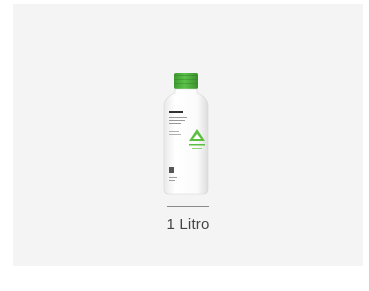 This screenshot has width=369, height=291. I want to click on size-label: 1 Litro, so click(188, 224).